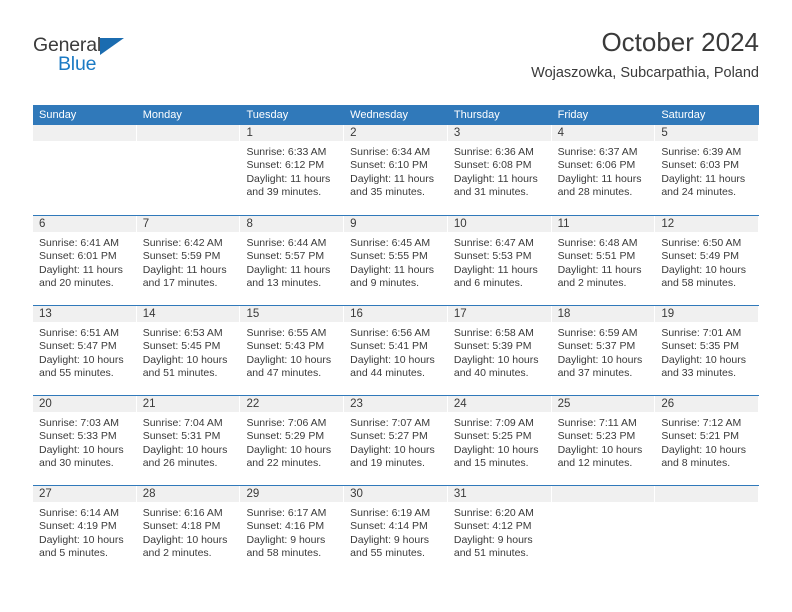 The image size is (792, 612). Describe the element at coordinates (389, 526) in the screenshot. I see `sunset-time: Sunset: 4:14 PM` at that location.